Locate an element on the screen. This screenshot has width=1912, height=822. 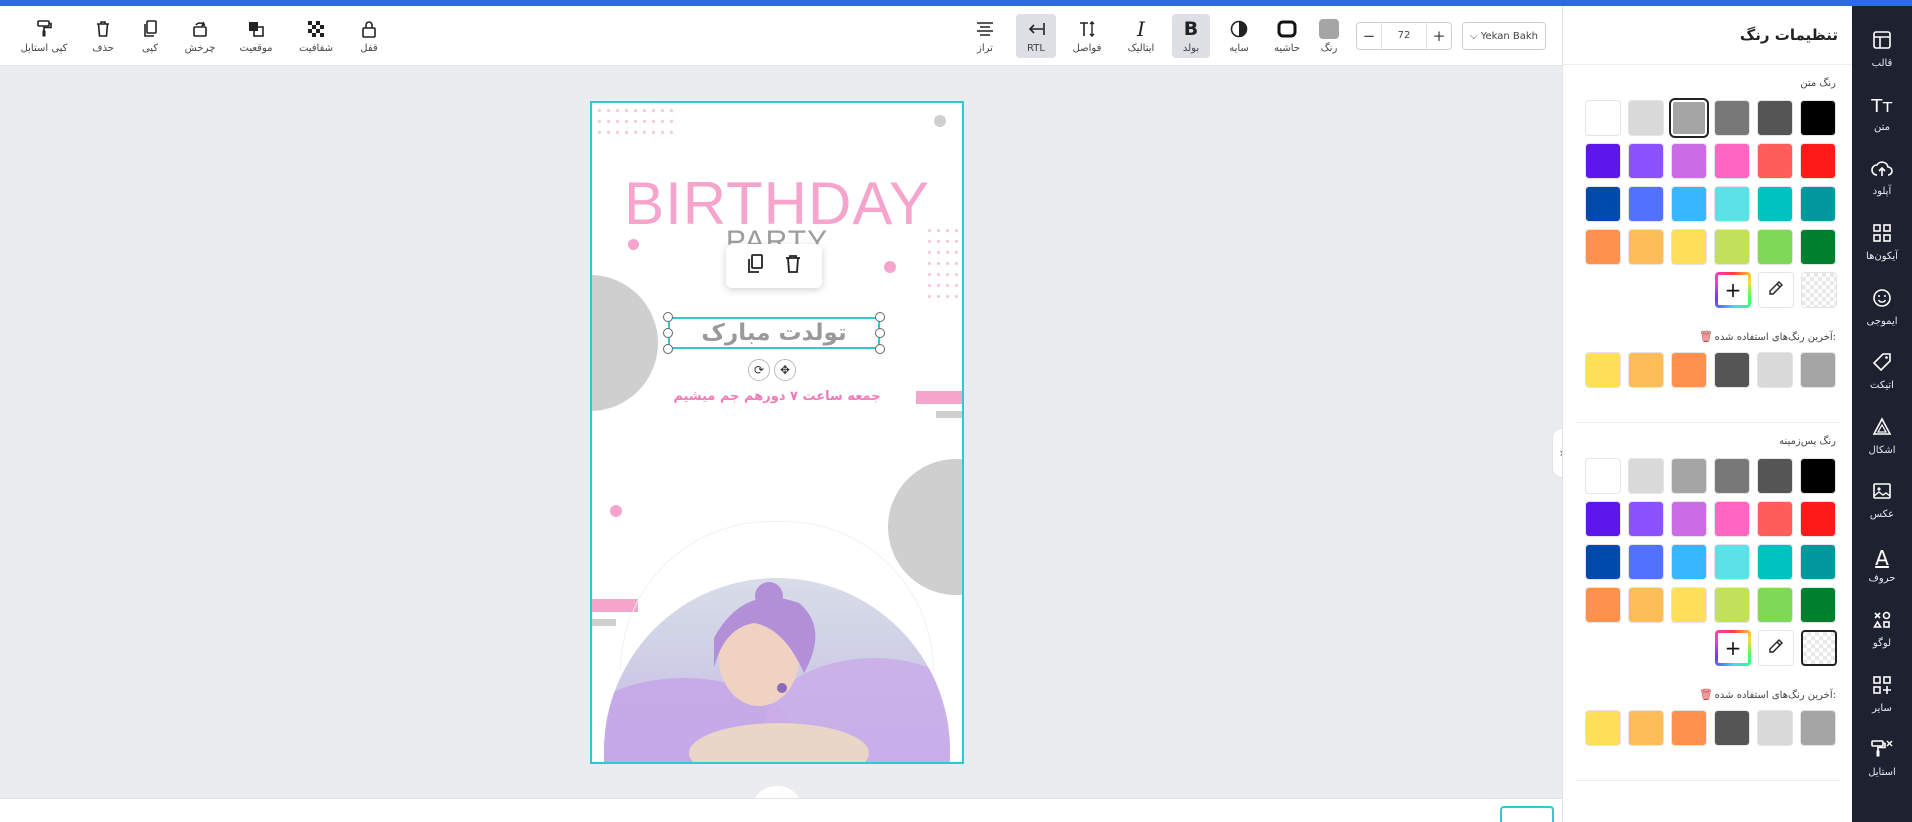
sidebar-item-emoji: ایموجی is located at coordinates (1882, 307).